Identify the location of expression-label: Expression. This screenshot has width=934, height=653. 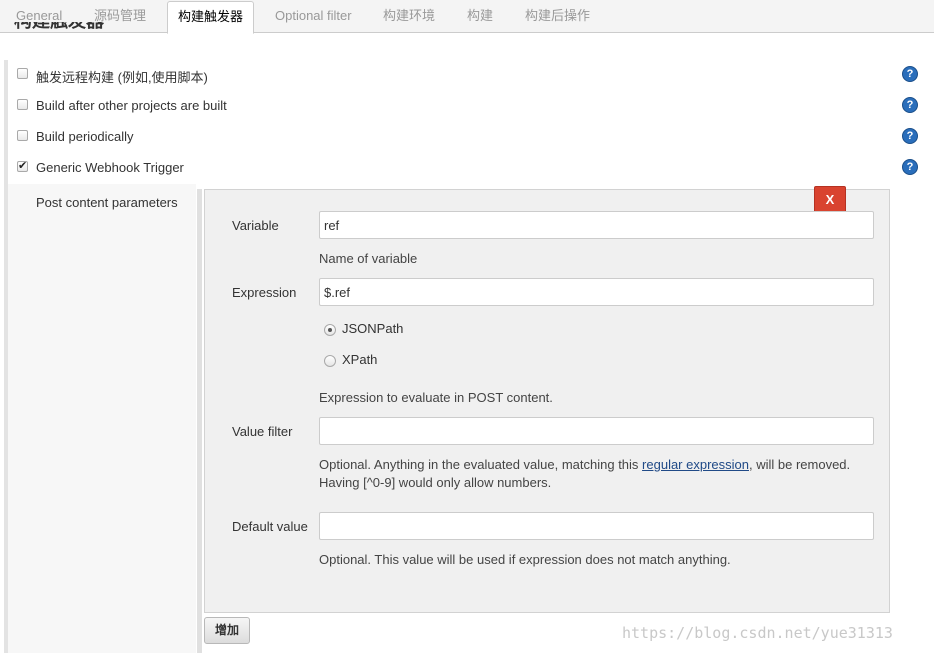
(264, 292).